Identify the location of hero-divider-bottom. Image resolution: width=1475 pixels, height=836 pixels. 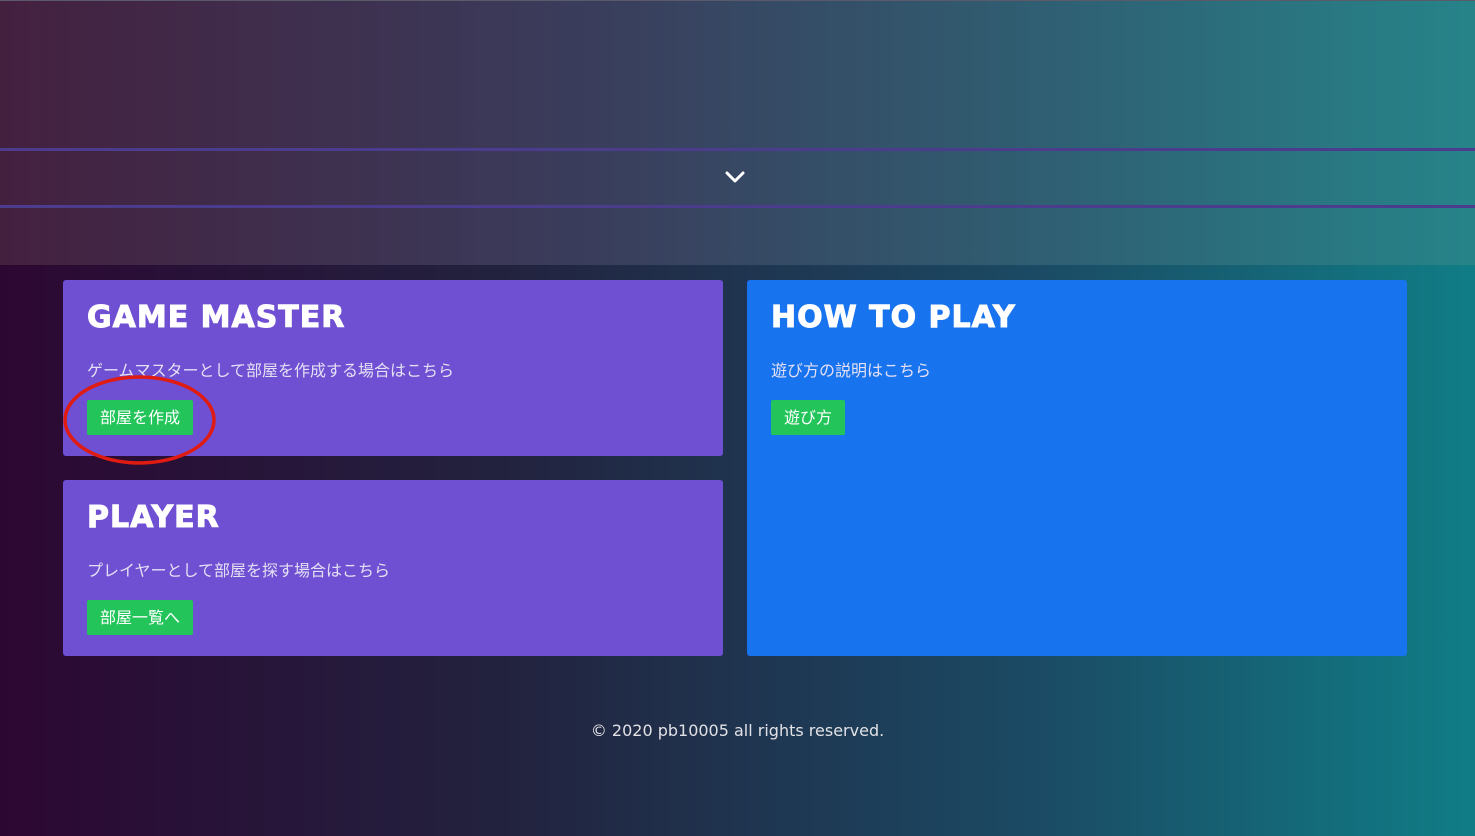
(737, 206).